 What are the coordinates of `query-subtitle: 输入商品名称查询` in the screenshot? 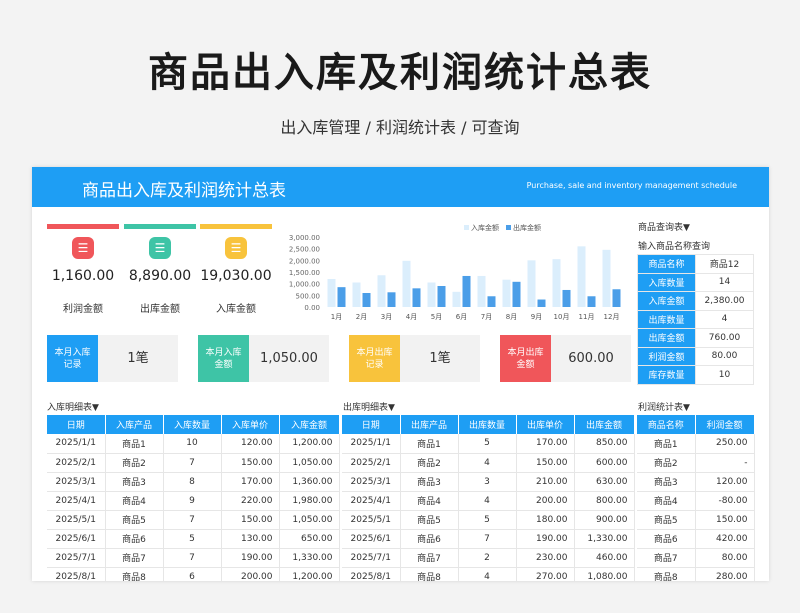 It's located at (674, 247).